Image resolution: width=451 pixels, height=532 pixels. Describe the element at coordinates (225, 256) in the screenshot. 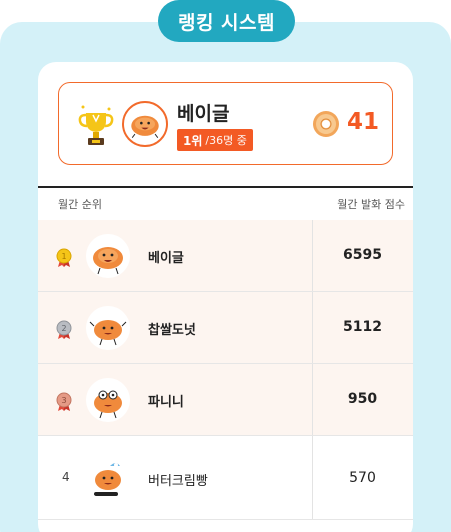

I see `table-row: 1 베이글 6595` at that location.